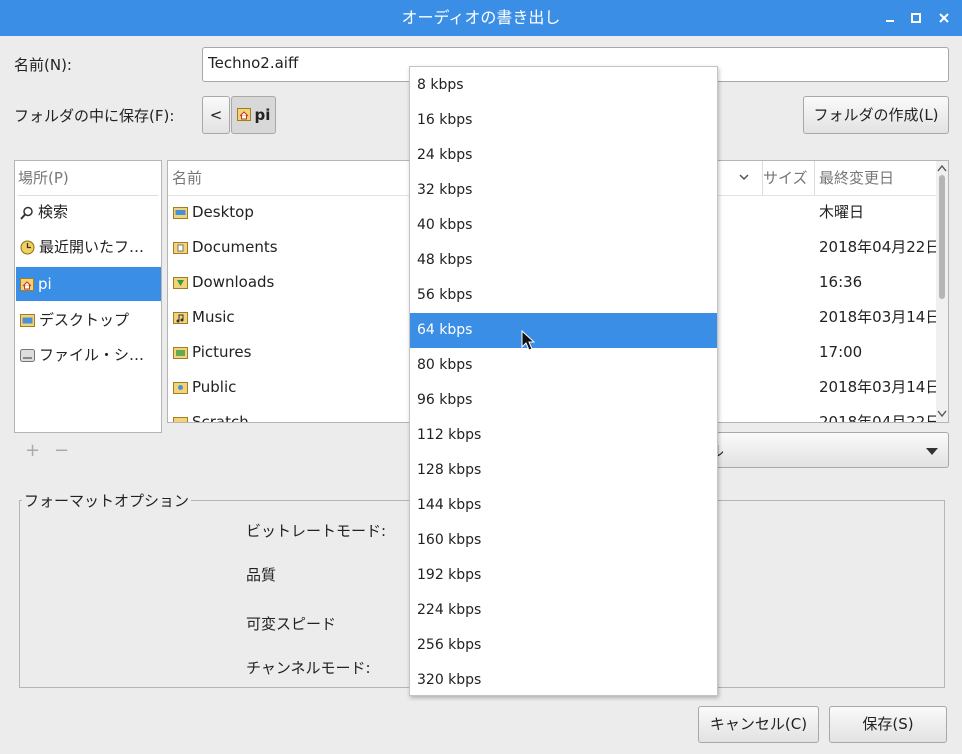 This screenshot has width=962, height=754. I want to click on scroll-up-icon, so click(942, 168).